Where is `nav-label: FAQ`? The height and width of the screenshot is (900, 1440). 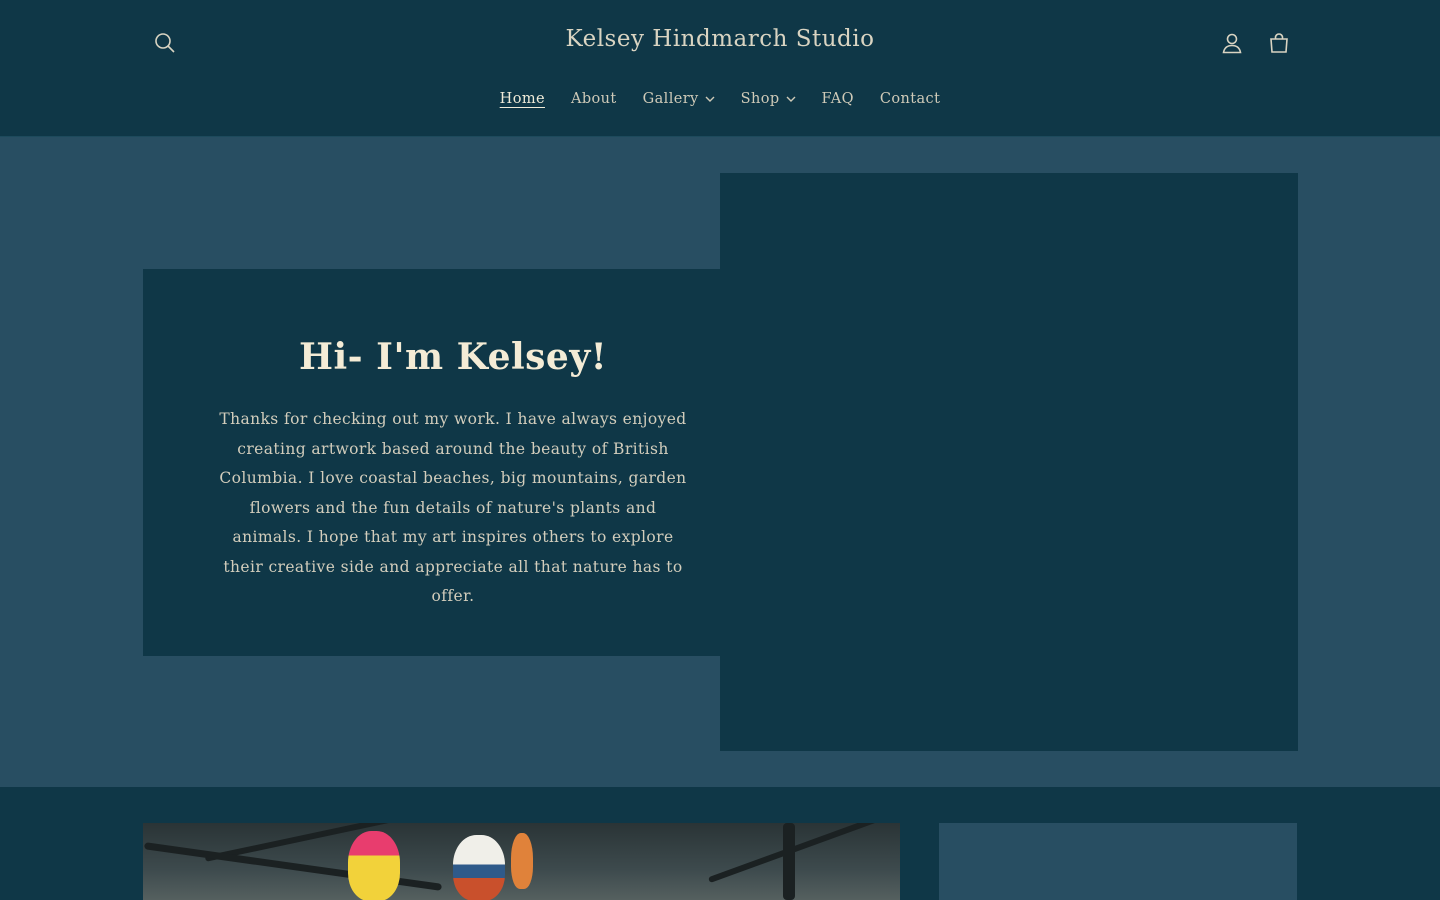
nav-label: FAQ is located at coordinates (837, 99).